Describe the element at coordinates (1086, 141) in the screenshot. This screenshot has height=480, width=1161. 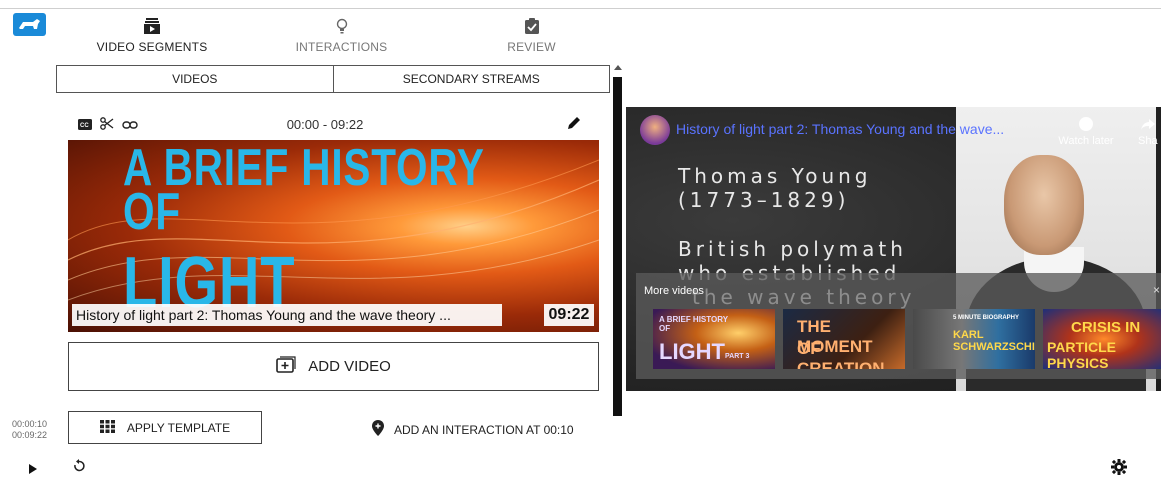
I see `watch-later-label: Watch later` at that location.